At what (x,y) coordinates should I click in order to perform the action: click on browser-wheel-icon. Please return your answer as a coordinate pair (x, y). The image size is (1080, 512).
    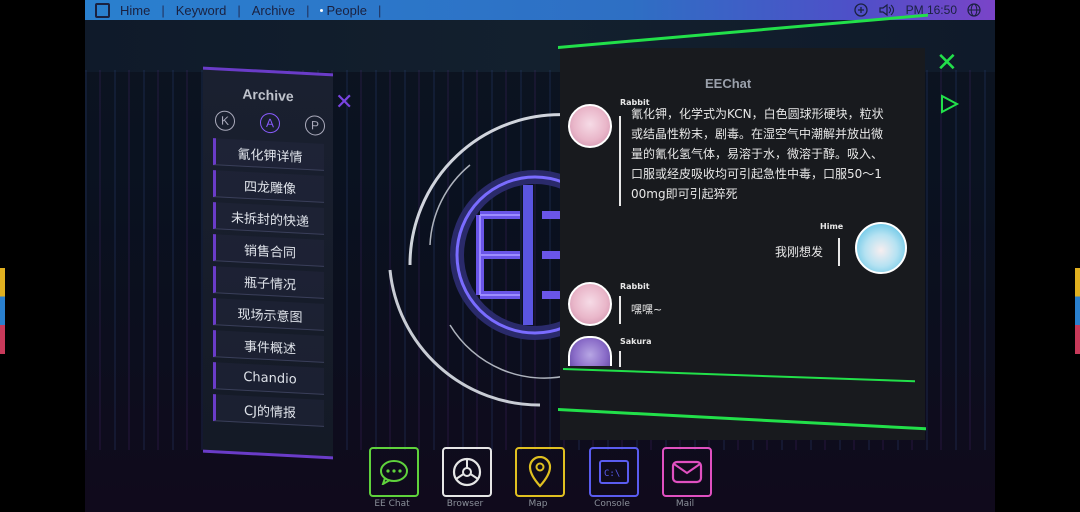
    Looking at the image, I should click on (467, 472).